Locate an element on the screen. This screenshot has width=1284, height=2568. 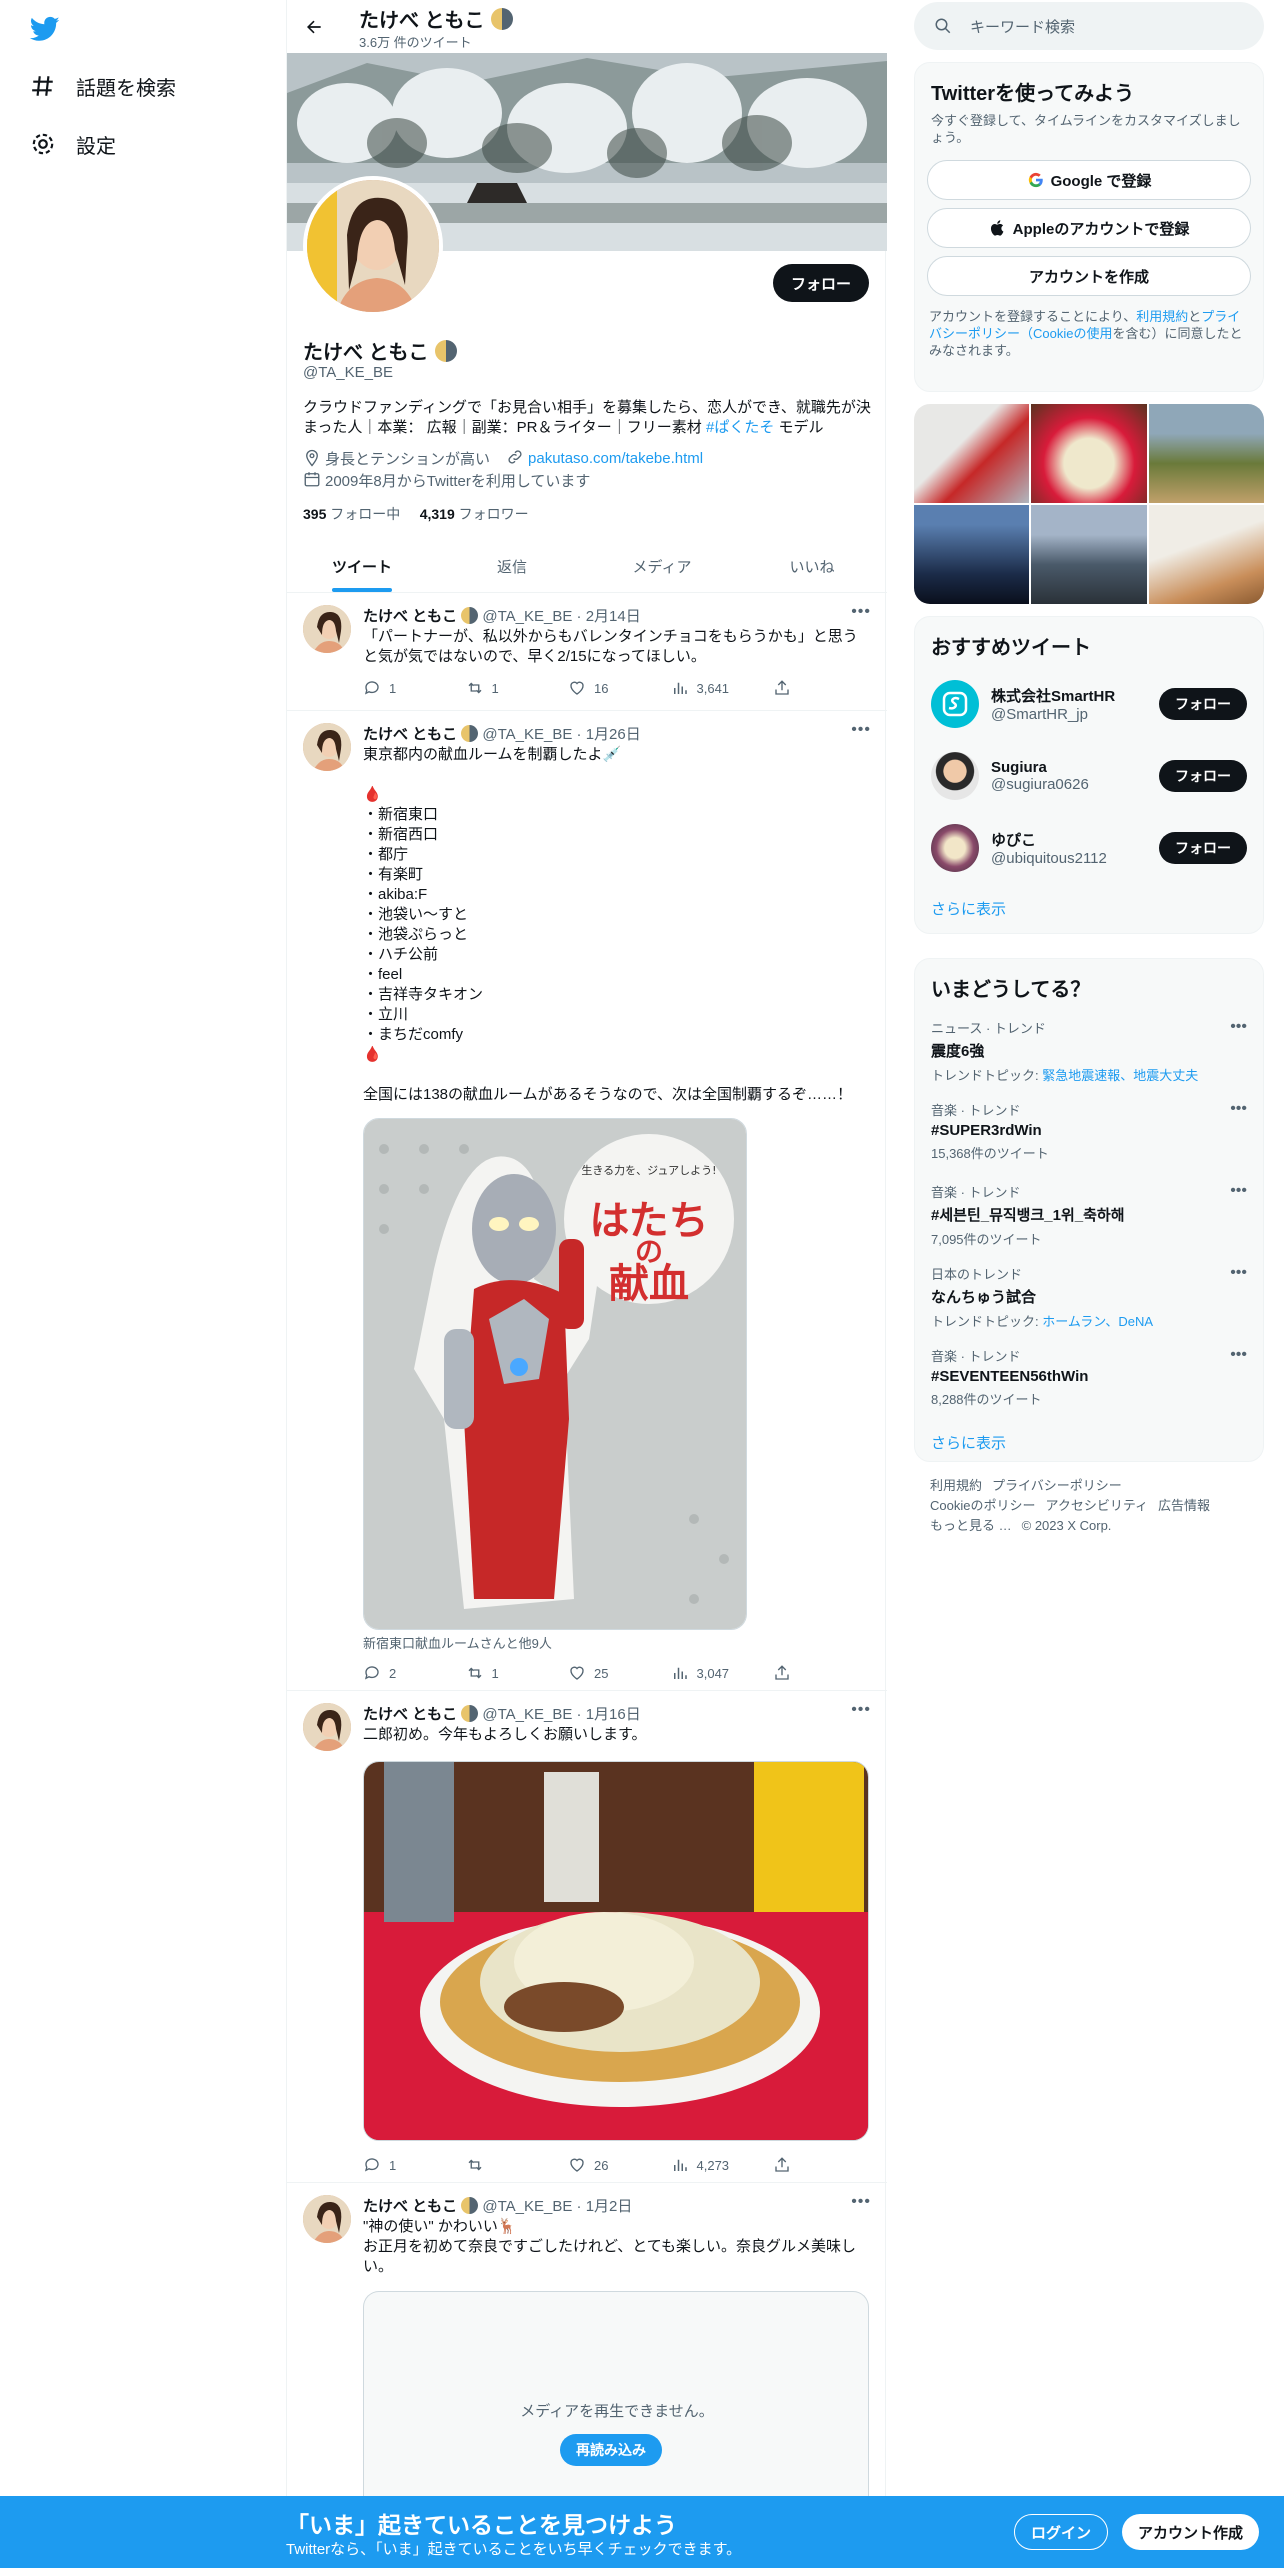
share-icon is located at coordinates (782, 2164).